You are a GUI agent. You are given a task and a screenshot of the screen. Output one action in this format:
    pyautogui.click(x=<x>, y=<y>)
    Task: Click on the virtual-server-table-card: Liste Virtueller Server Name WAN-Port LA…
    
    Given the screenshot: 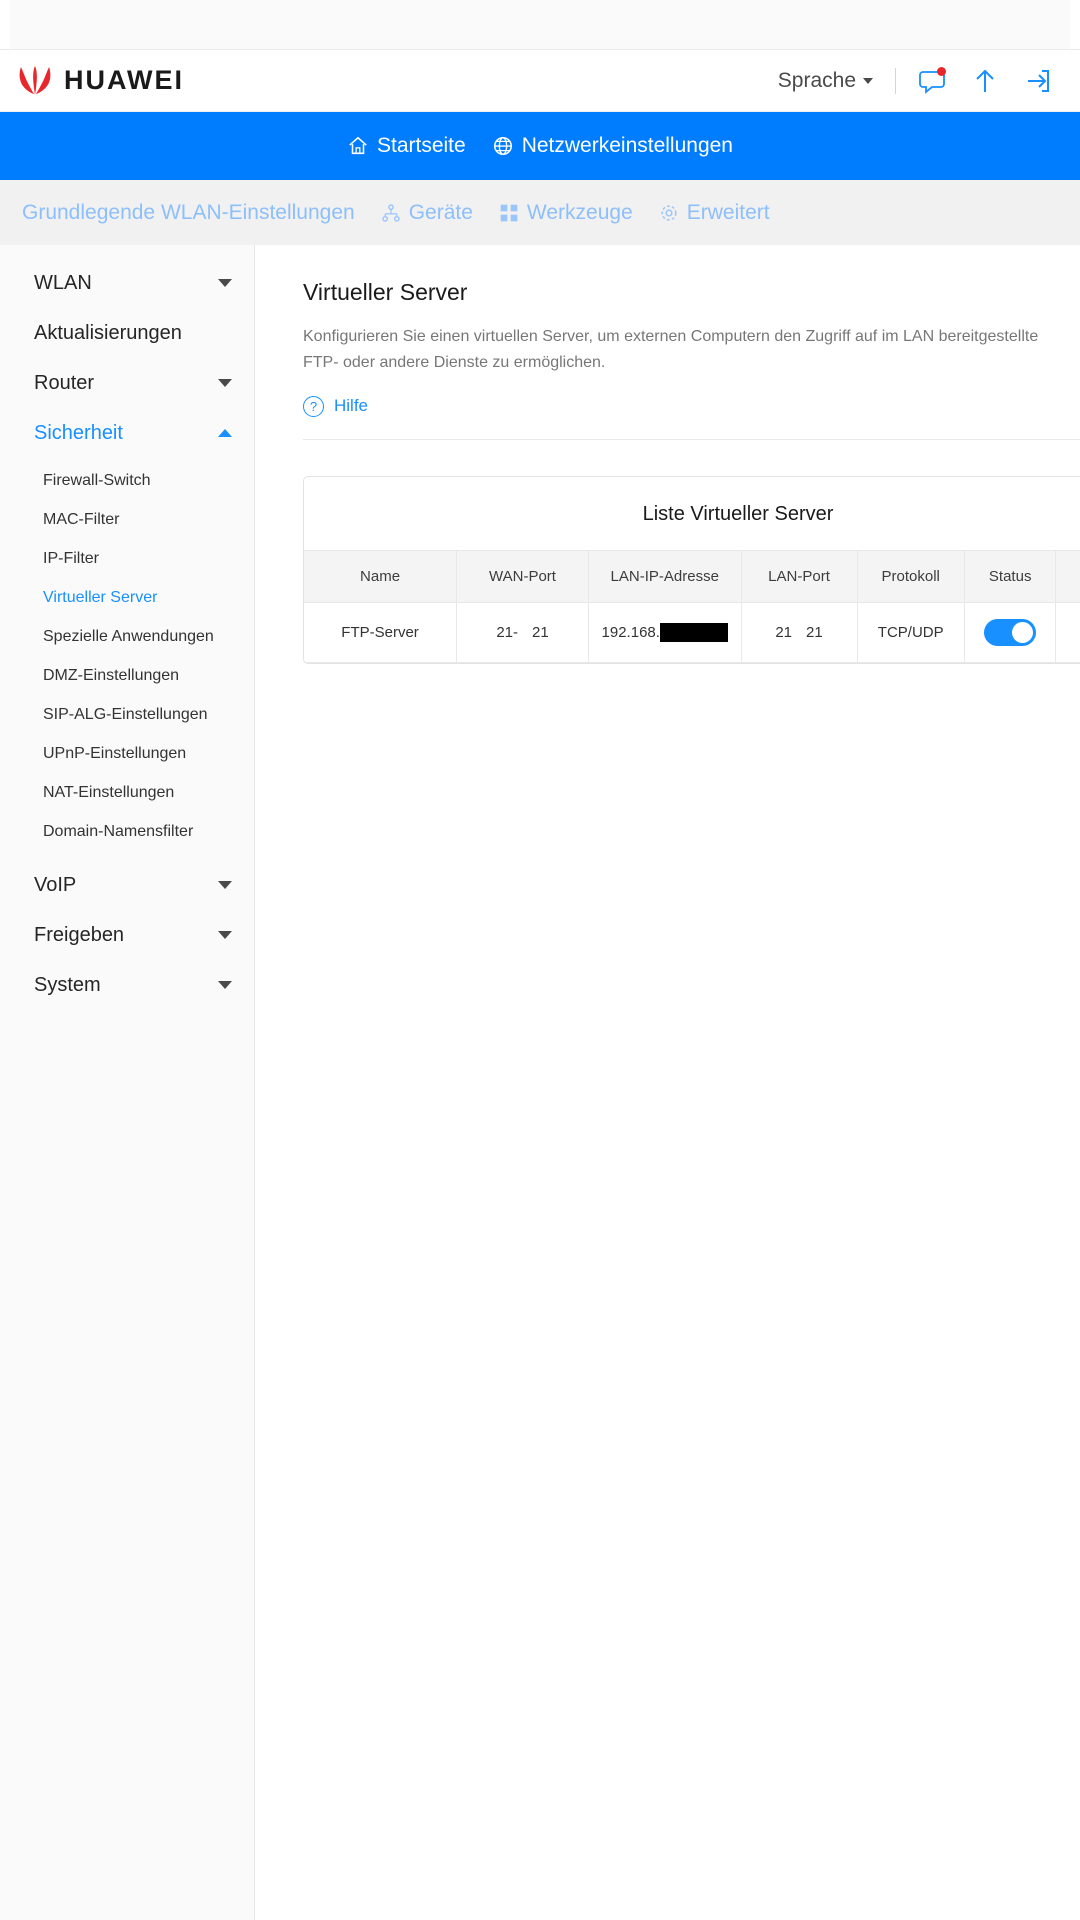 What is the action you would take?
    pyautogui.click(x=691, y=569)
    